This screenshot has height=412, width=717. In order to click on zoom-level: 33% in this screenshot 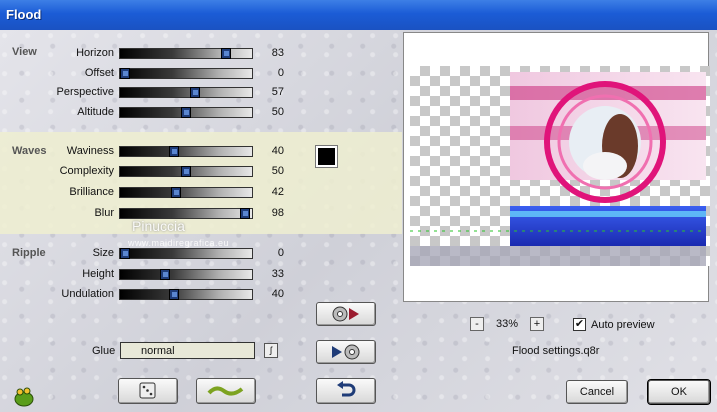, I will do `click(507, 324)`.